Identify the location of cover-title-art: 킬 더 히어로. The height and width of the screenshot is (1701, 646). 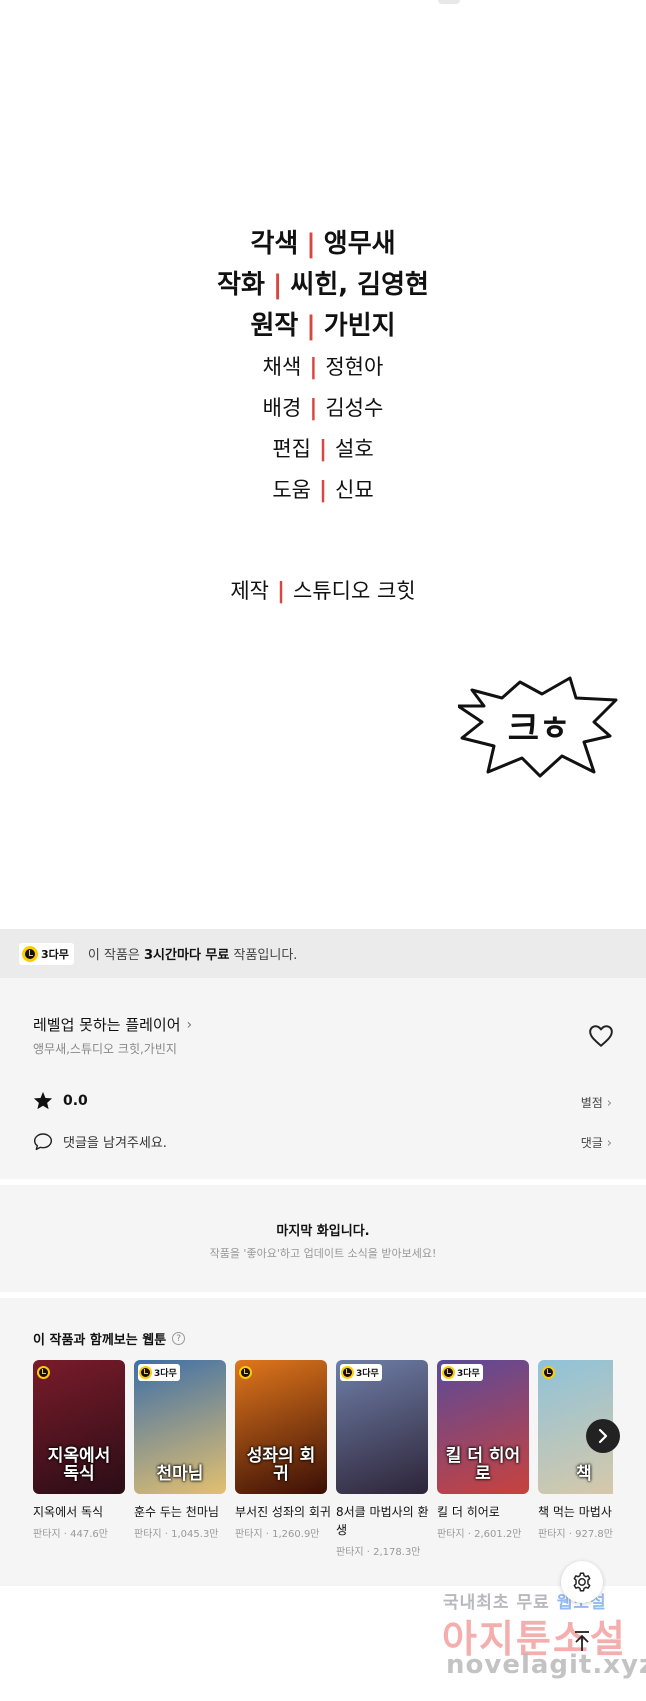
(483, 1465).